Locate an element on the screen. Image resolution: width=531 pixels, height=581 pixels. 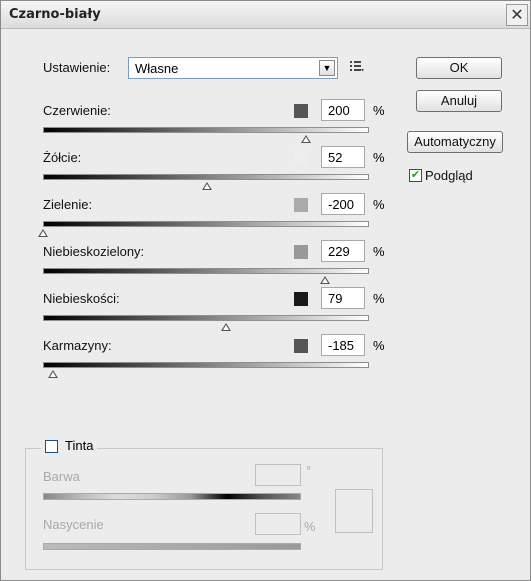
preset-value: Własne is located at coordinates (157, 68).